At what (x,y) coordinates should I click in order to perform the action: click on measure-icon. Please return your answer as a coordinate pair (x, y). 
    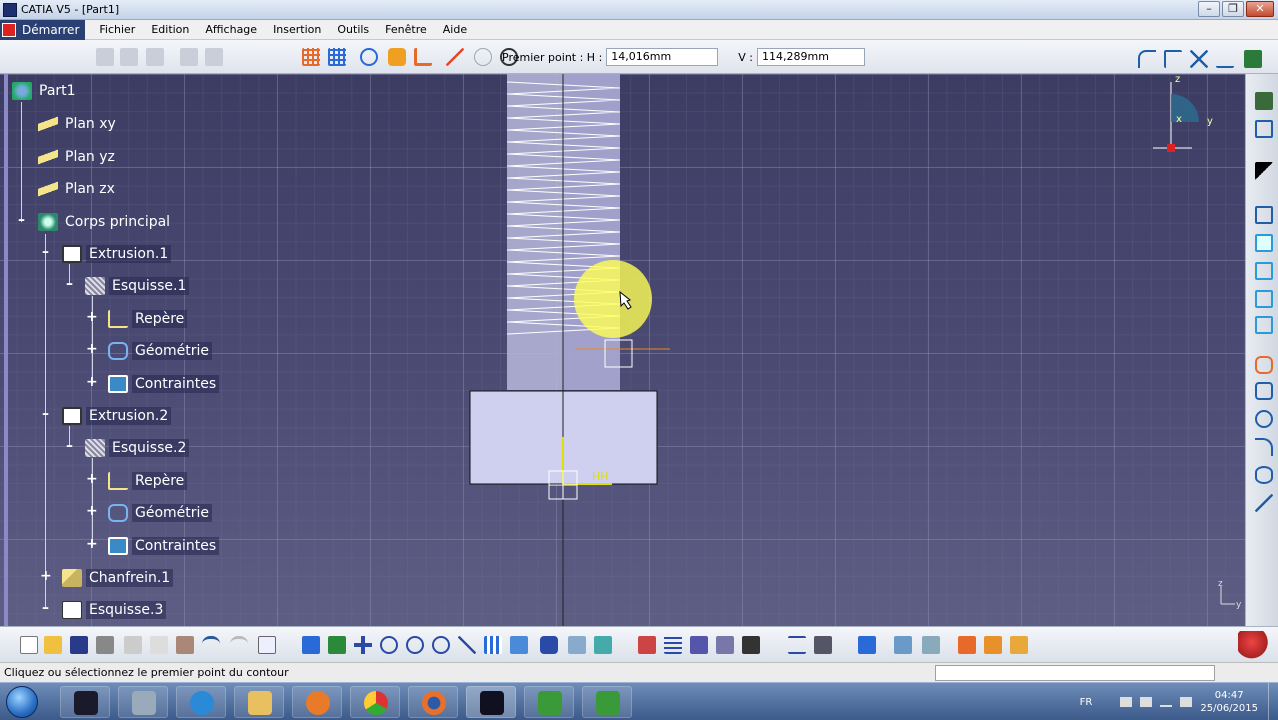
    Looking at the image, I should click on (931, 645).